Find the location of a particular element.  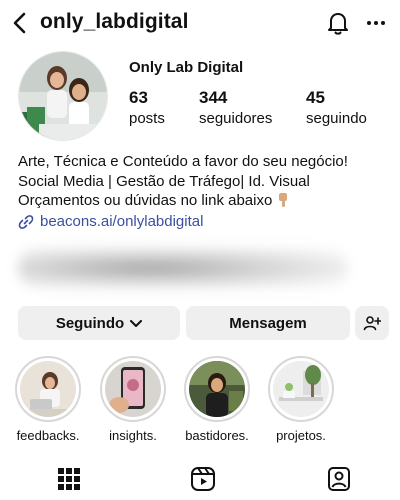

grid-icon is located at coordinates (70, 480).